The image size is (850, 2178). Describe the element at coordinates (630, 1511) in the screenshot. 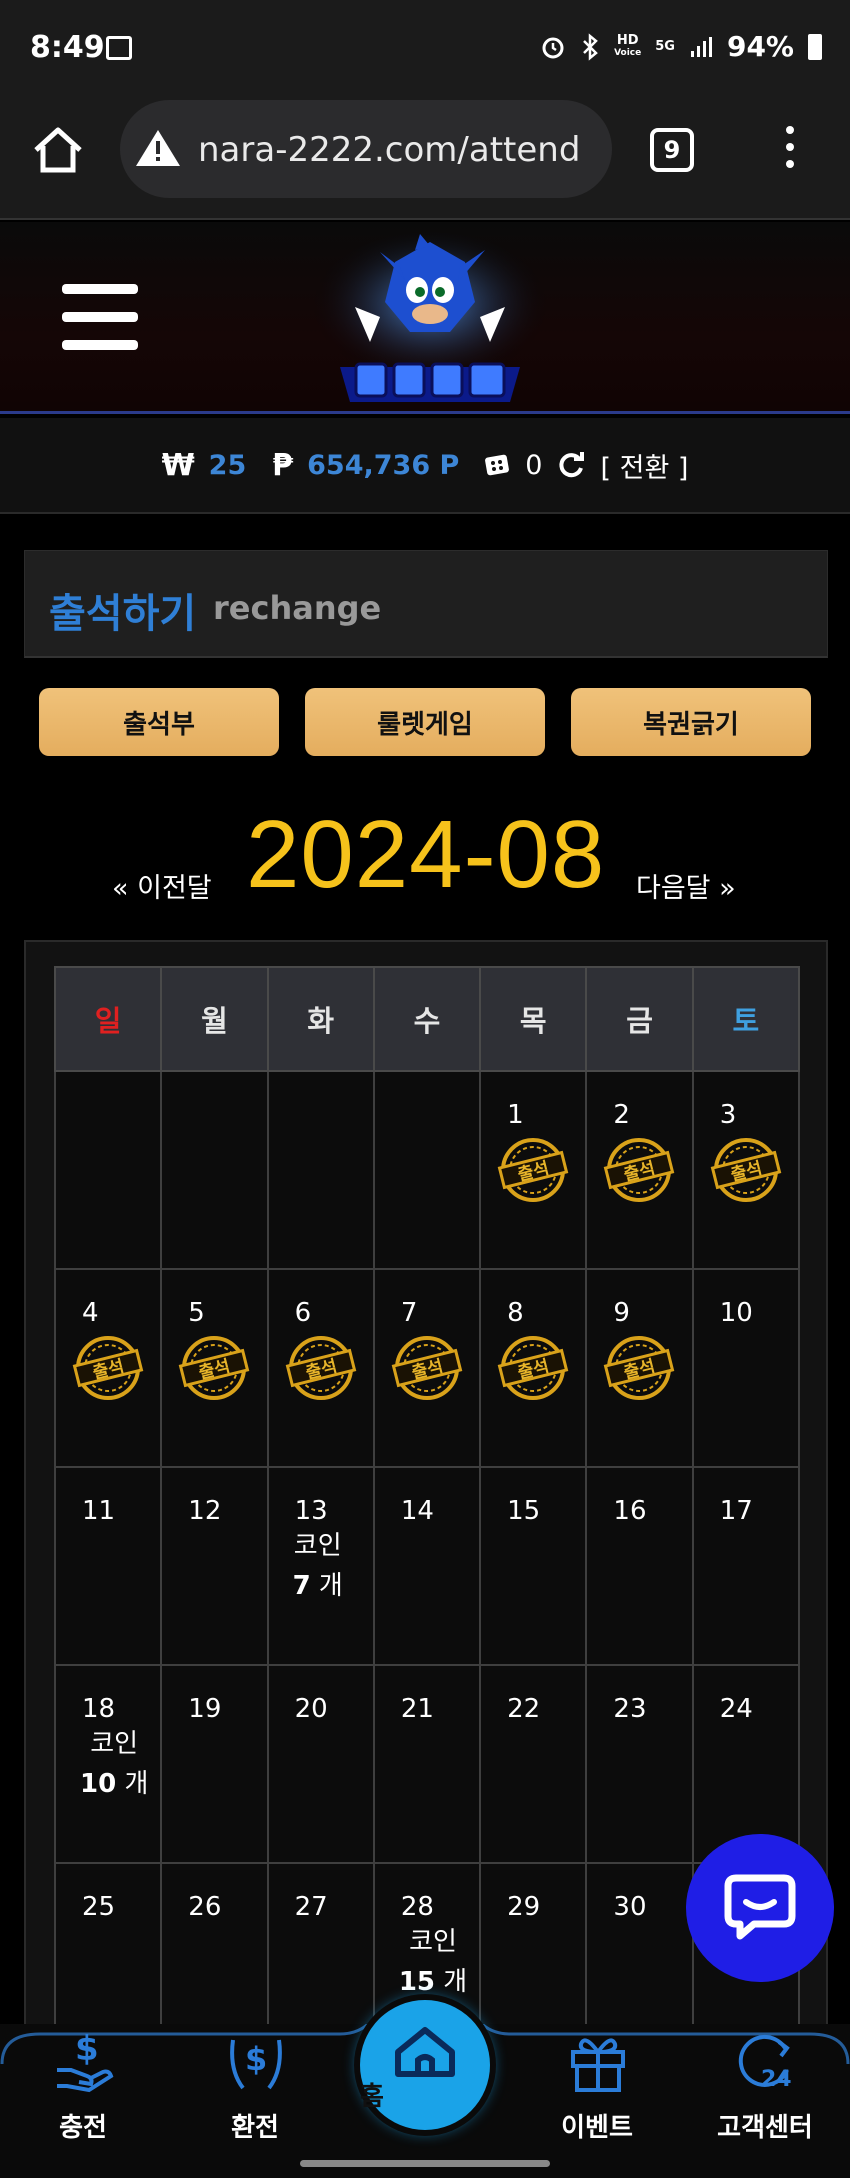

I see `day-number: 16` at that location.